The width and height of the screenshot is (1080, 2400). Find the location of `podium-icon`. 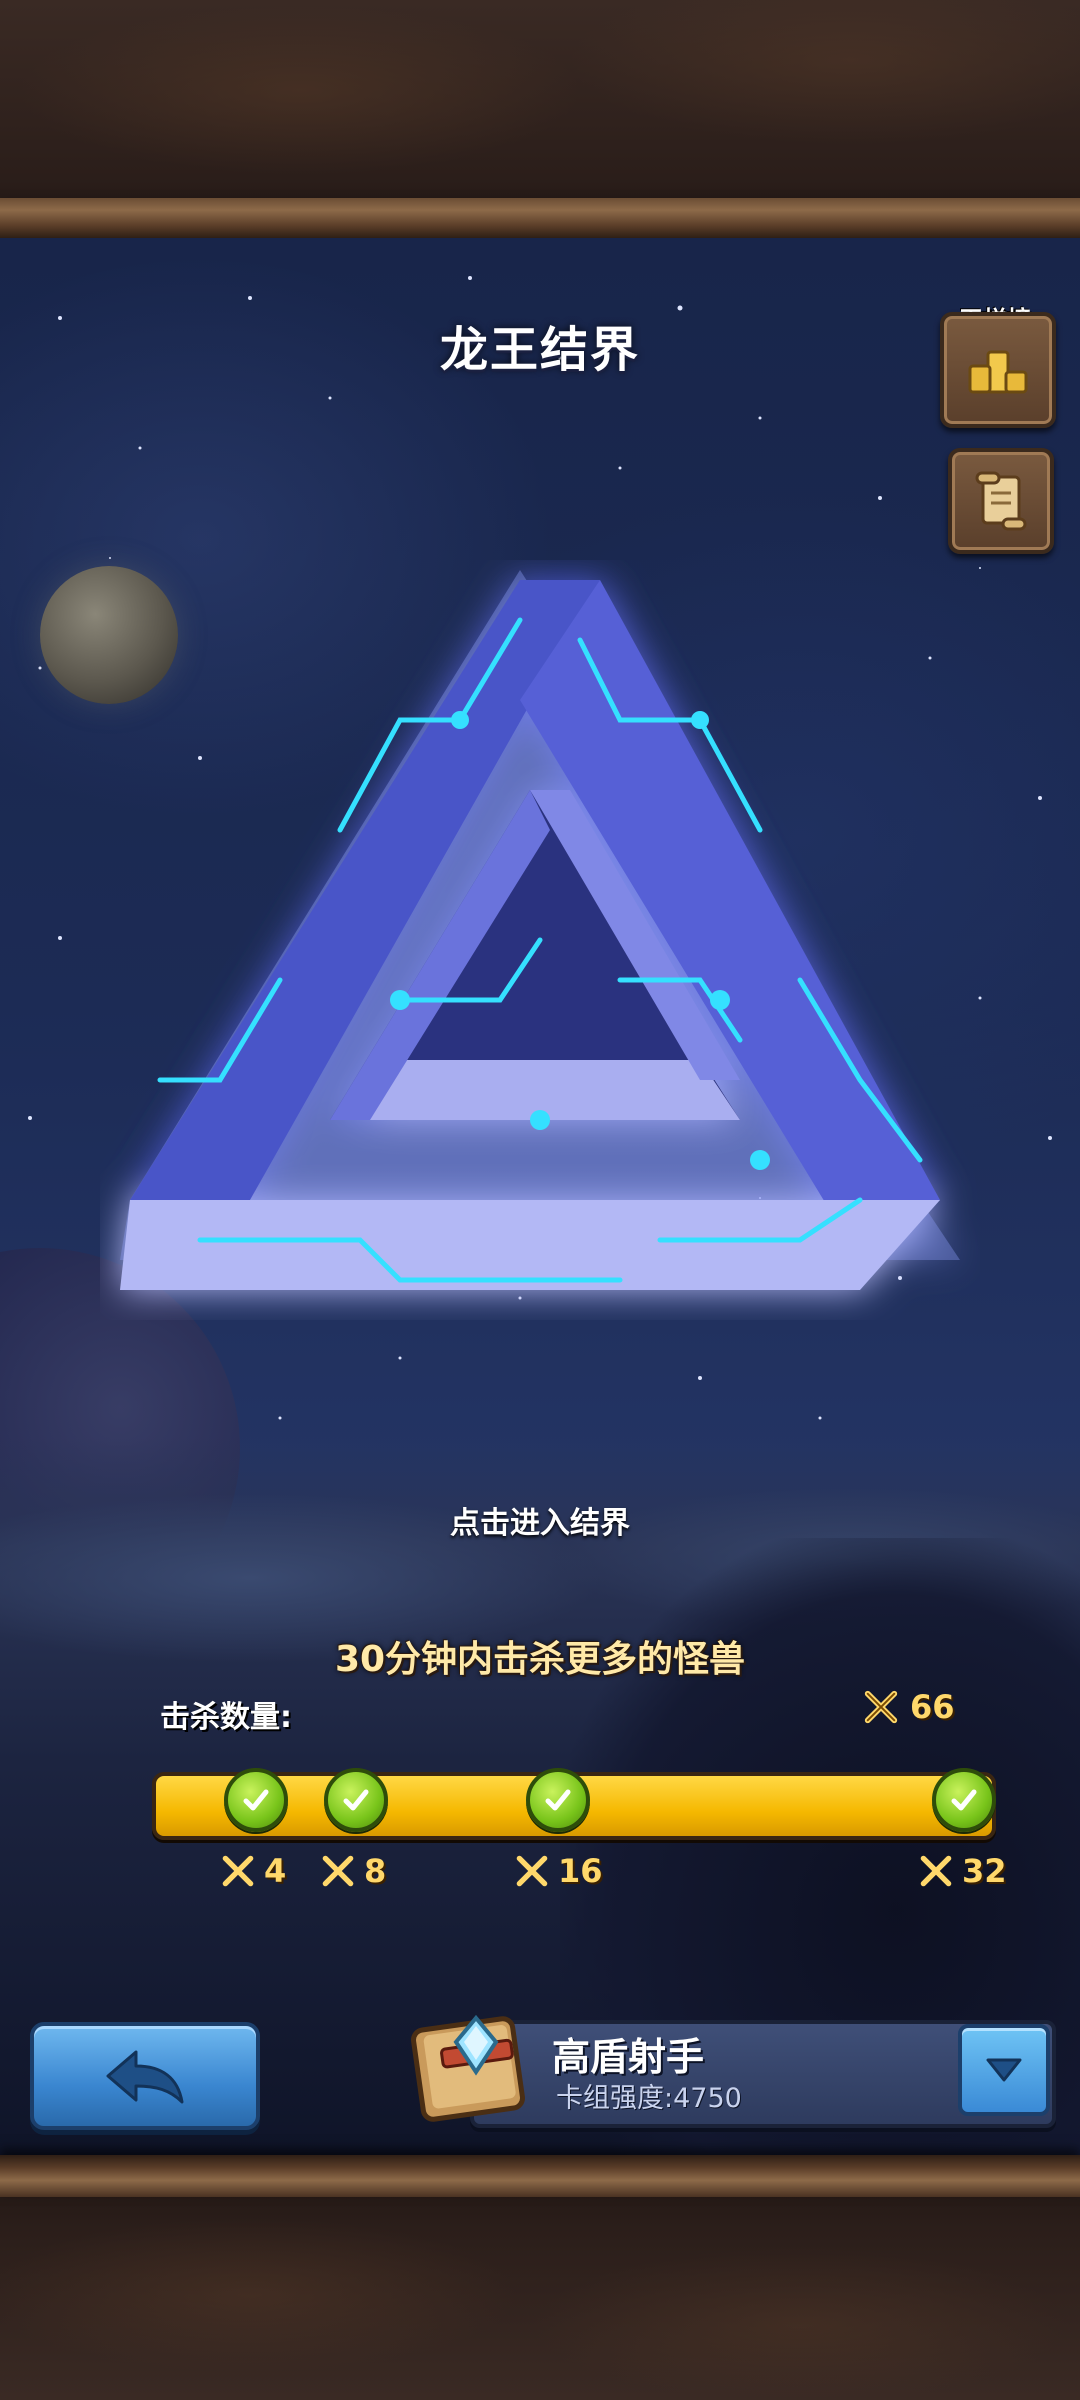

podium-icon is located at coordinates (998, 372).